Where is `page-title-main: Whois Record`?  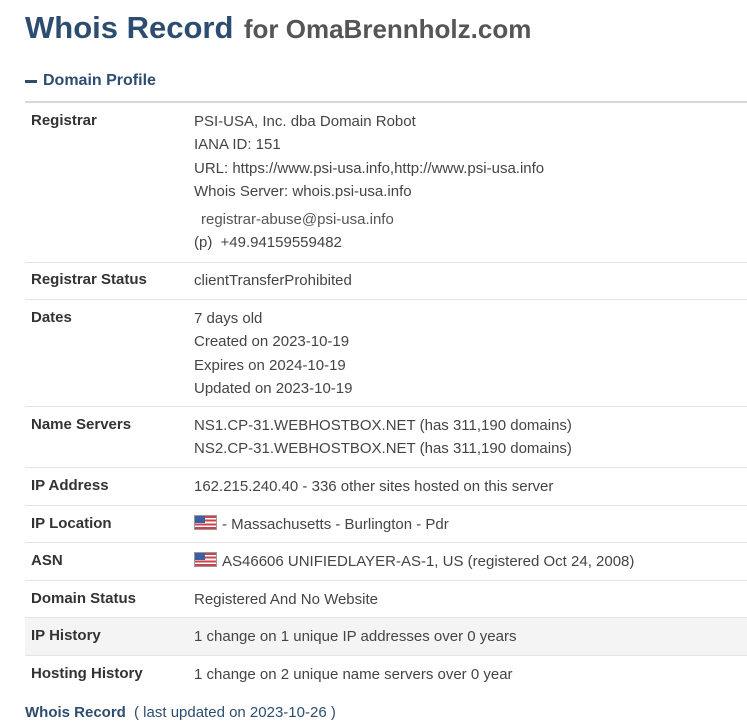
page-title-main: Whois Record is located at coordinates (129, 27).